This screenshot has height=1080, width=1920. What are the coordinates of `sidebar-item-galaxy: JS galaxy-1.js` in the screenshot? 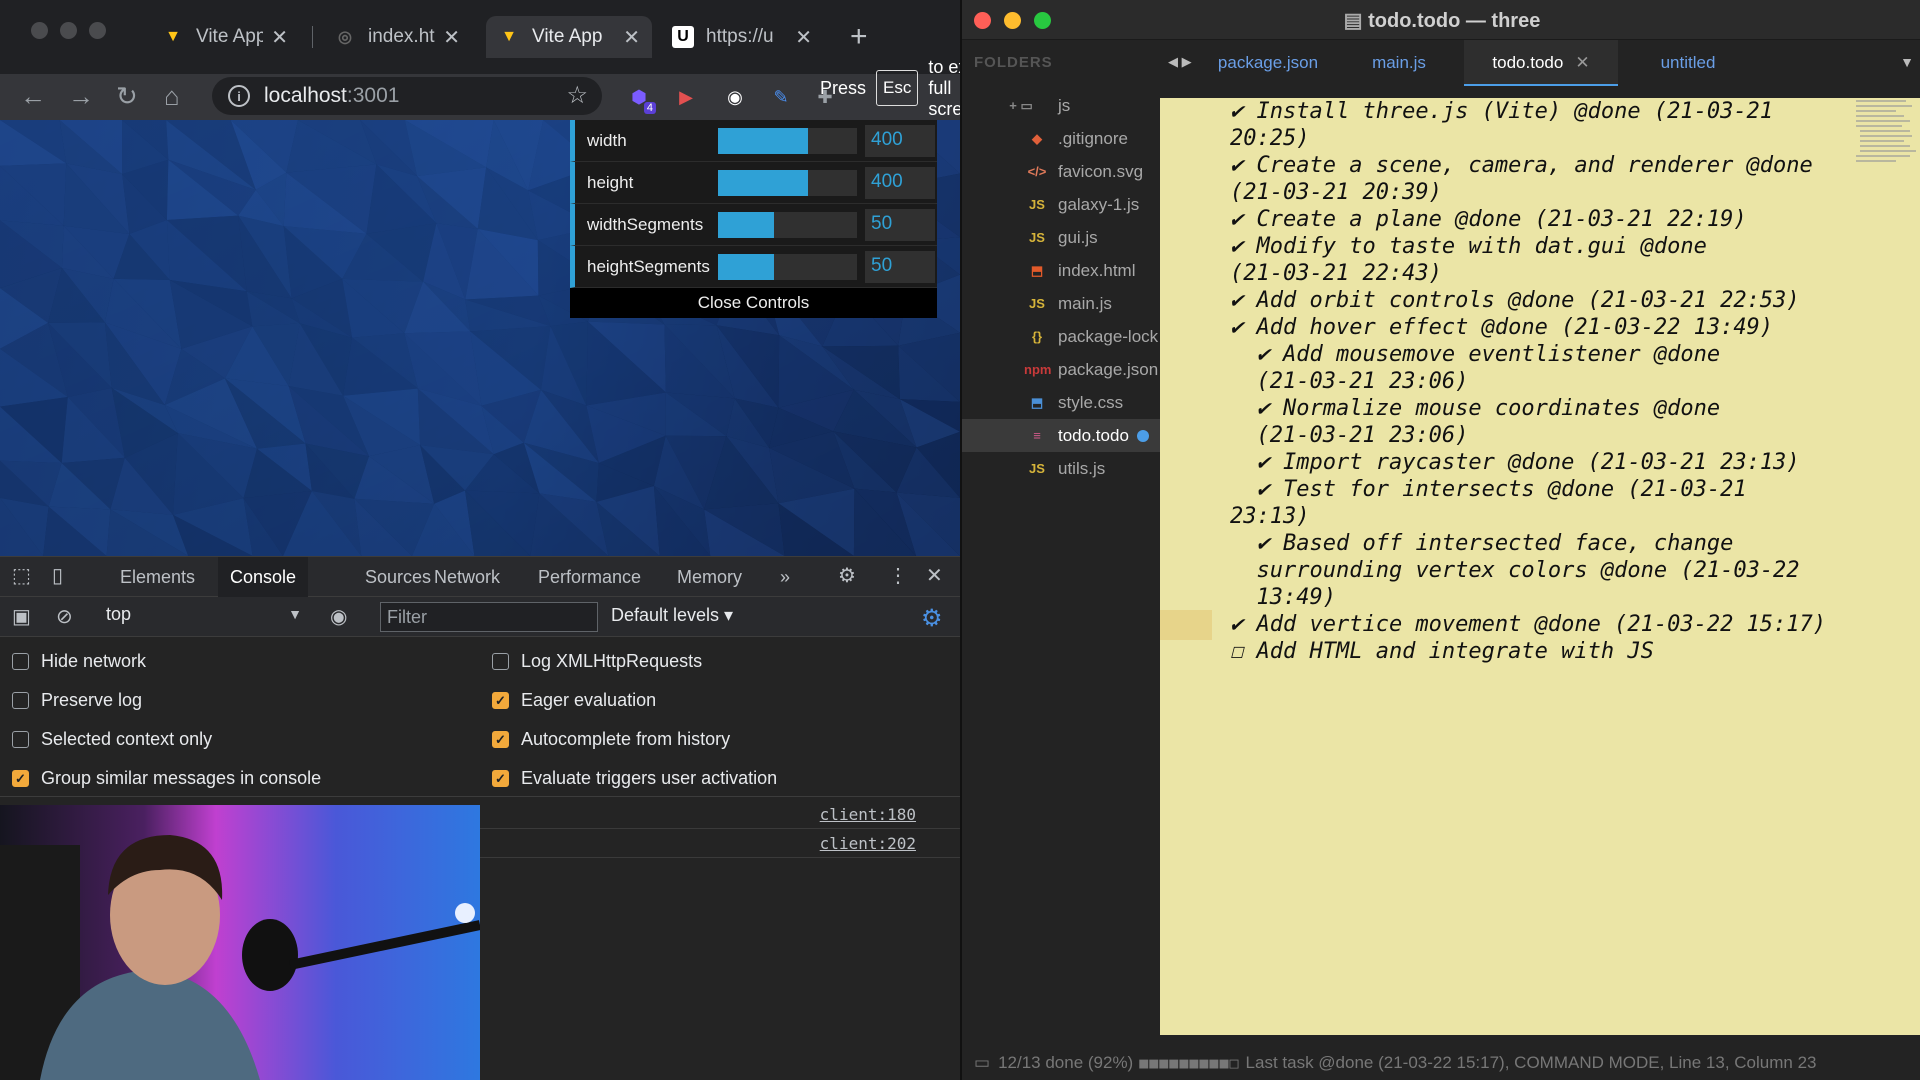 It's located at (1061, 204).